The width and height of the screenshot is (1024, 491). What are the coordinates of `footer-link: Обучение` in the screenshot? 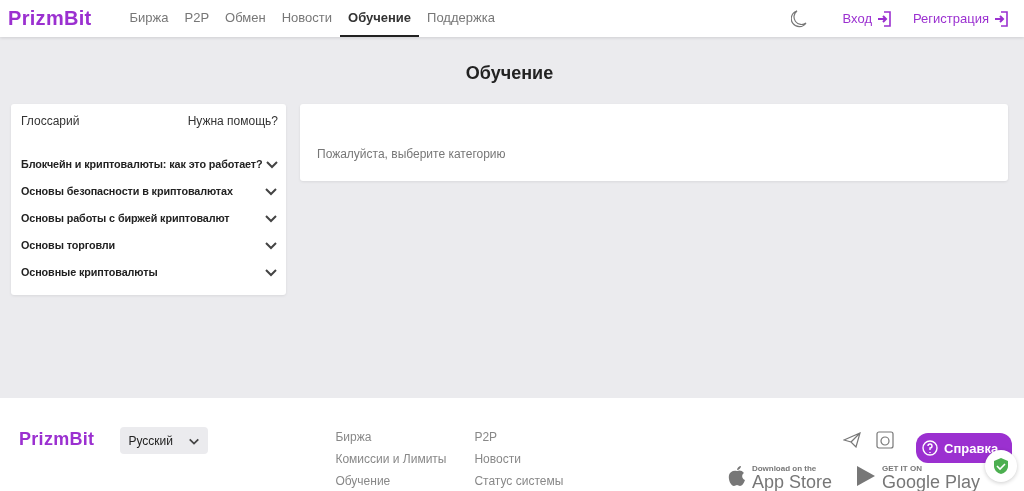 It's located at (405, 481).